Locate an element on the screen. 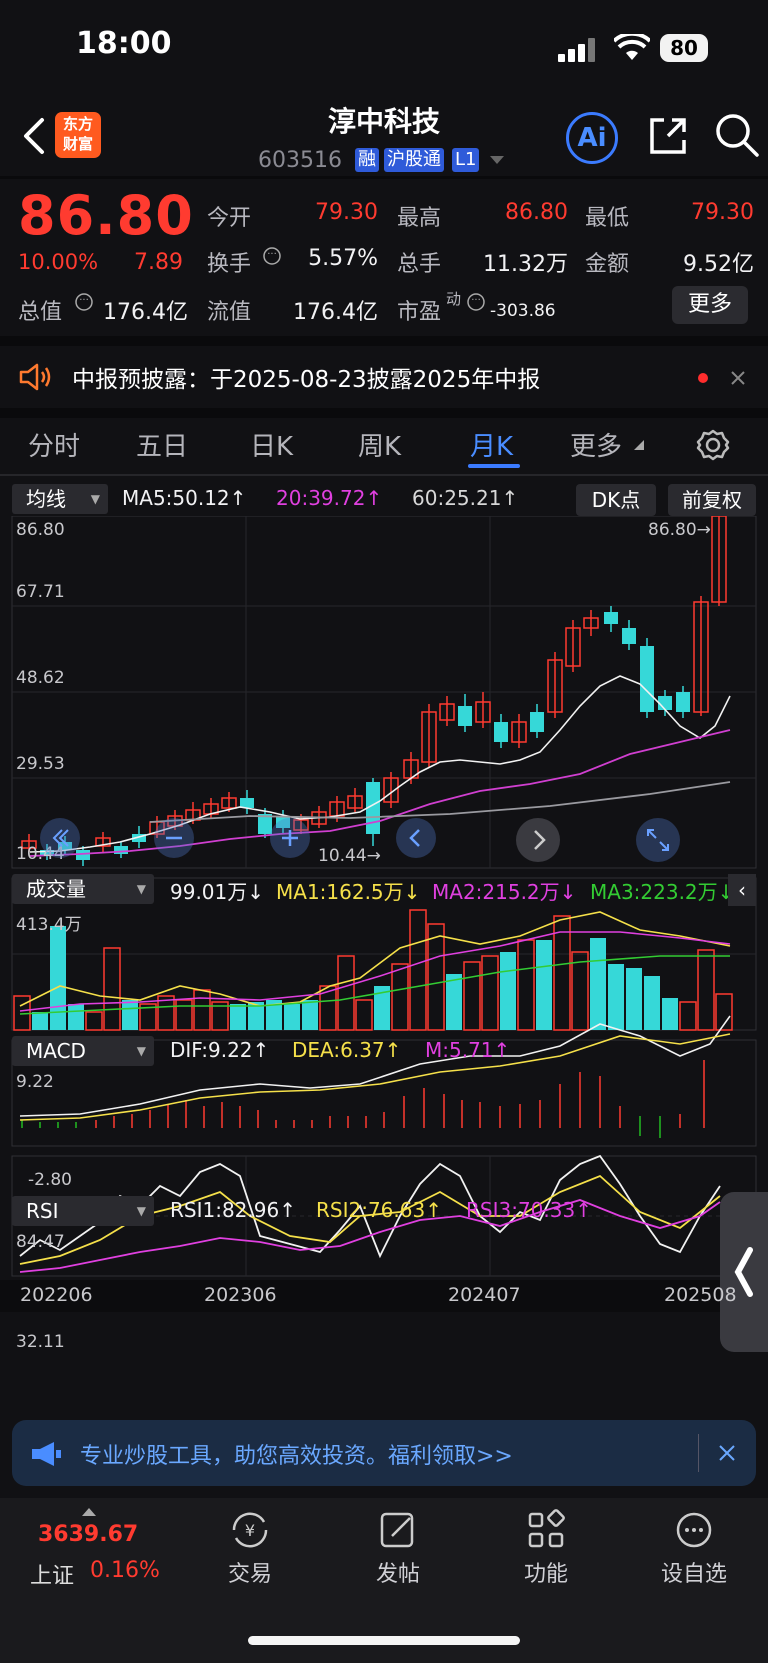  chevron-left-icon is located at coordinates (414, 838).